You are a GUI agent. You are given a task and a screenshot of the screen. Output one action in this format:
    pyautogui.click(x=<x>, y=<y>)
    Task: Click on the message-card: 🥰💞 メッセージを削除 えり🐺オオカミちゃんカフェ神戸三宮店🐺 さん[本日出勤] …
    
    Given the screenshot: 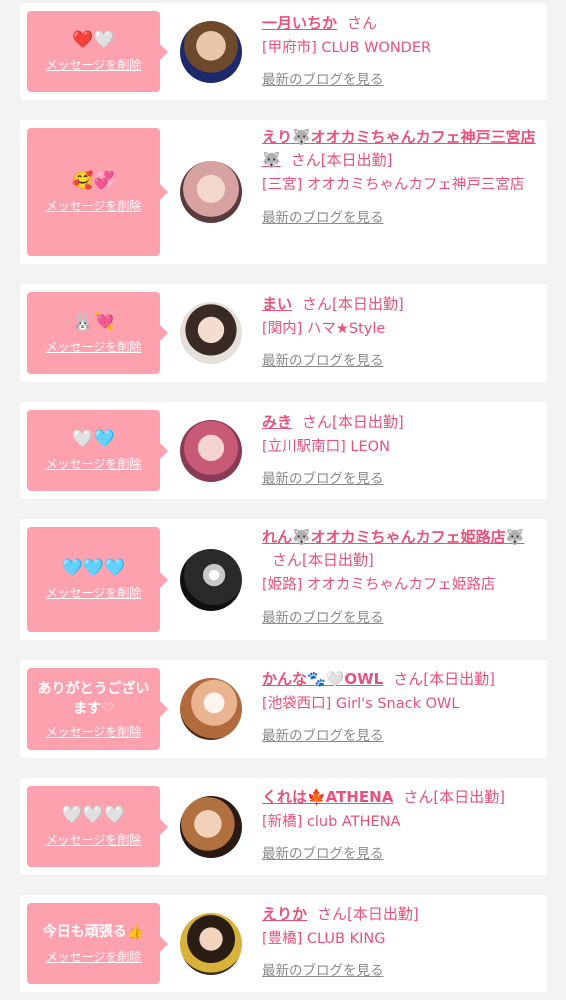 What is the action you would take?
    pyautogui.click(x=283, y=192)
    